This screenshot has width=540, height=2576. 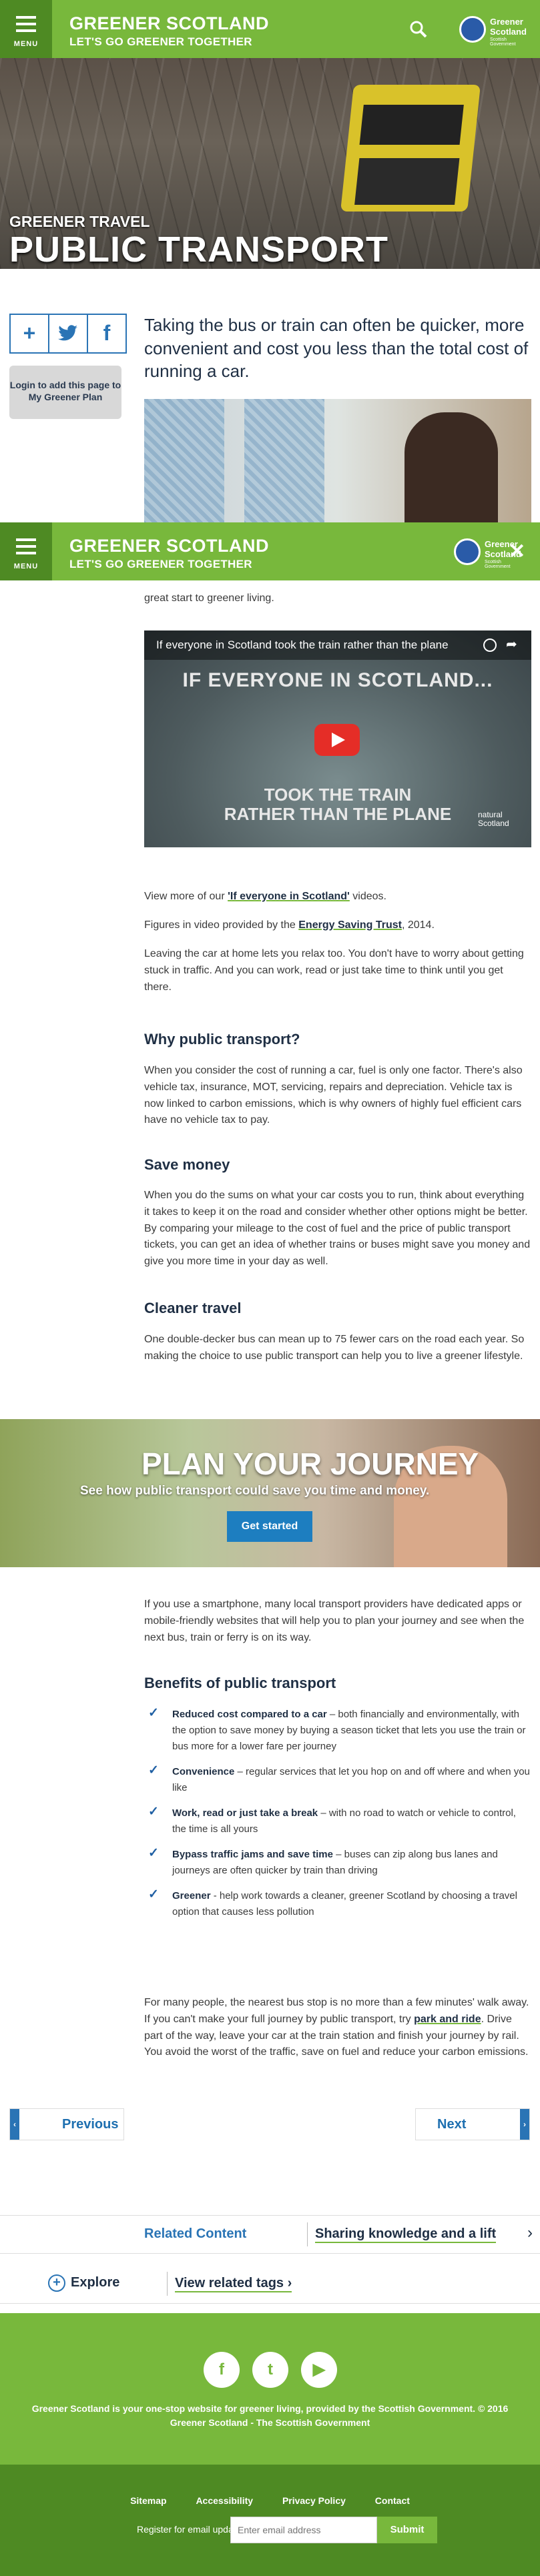 I want to click on natural-scotland-logo: natural Scotland, so click(x=493, y=819).